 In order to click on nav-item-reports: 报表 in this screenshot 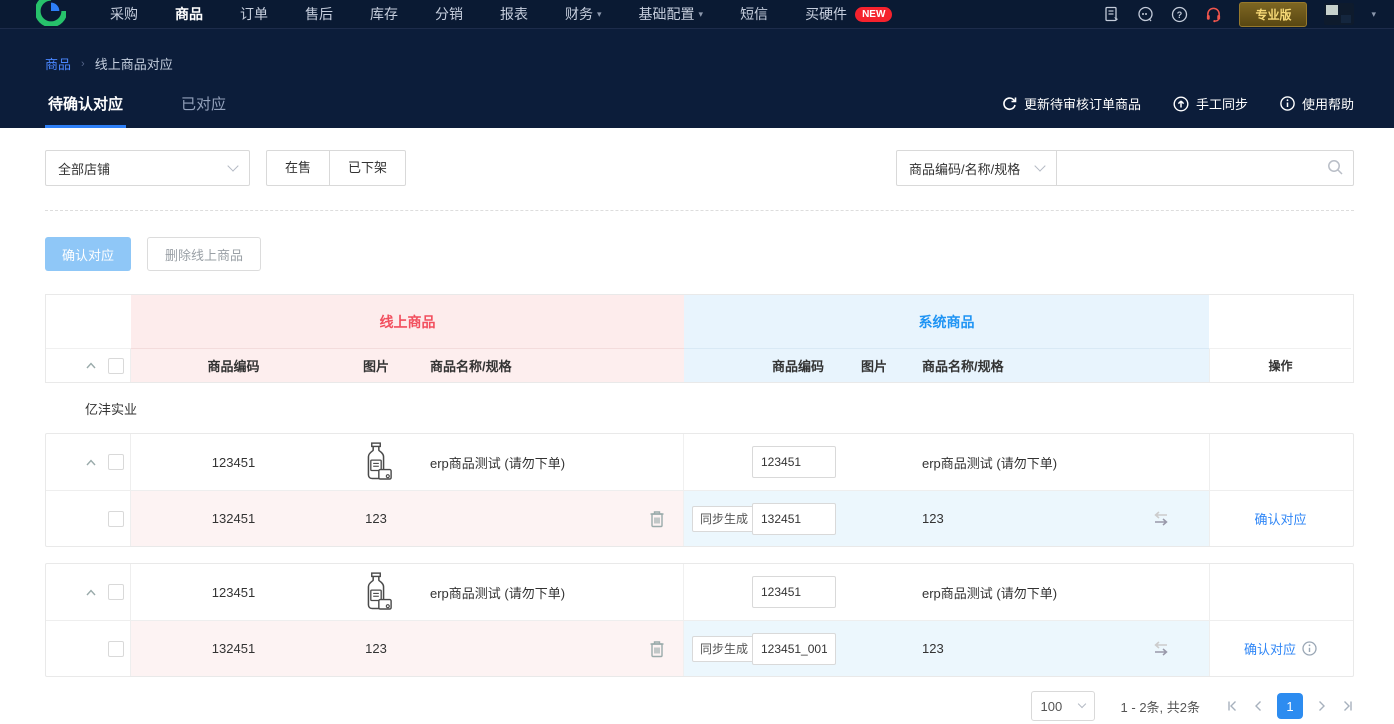, I will do `click(514, 14)`.